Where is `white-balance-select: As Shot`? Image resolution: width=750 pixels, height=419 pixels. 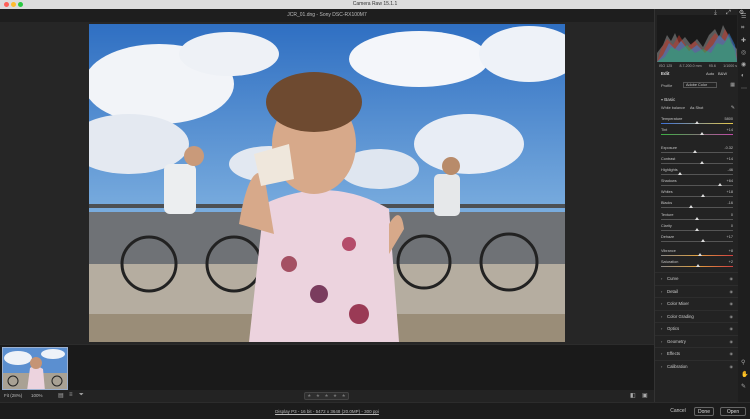 white-balance-select: As Shot is located at coordinates (696, 108).